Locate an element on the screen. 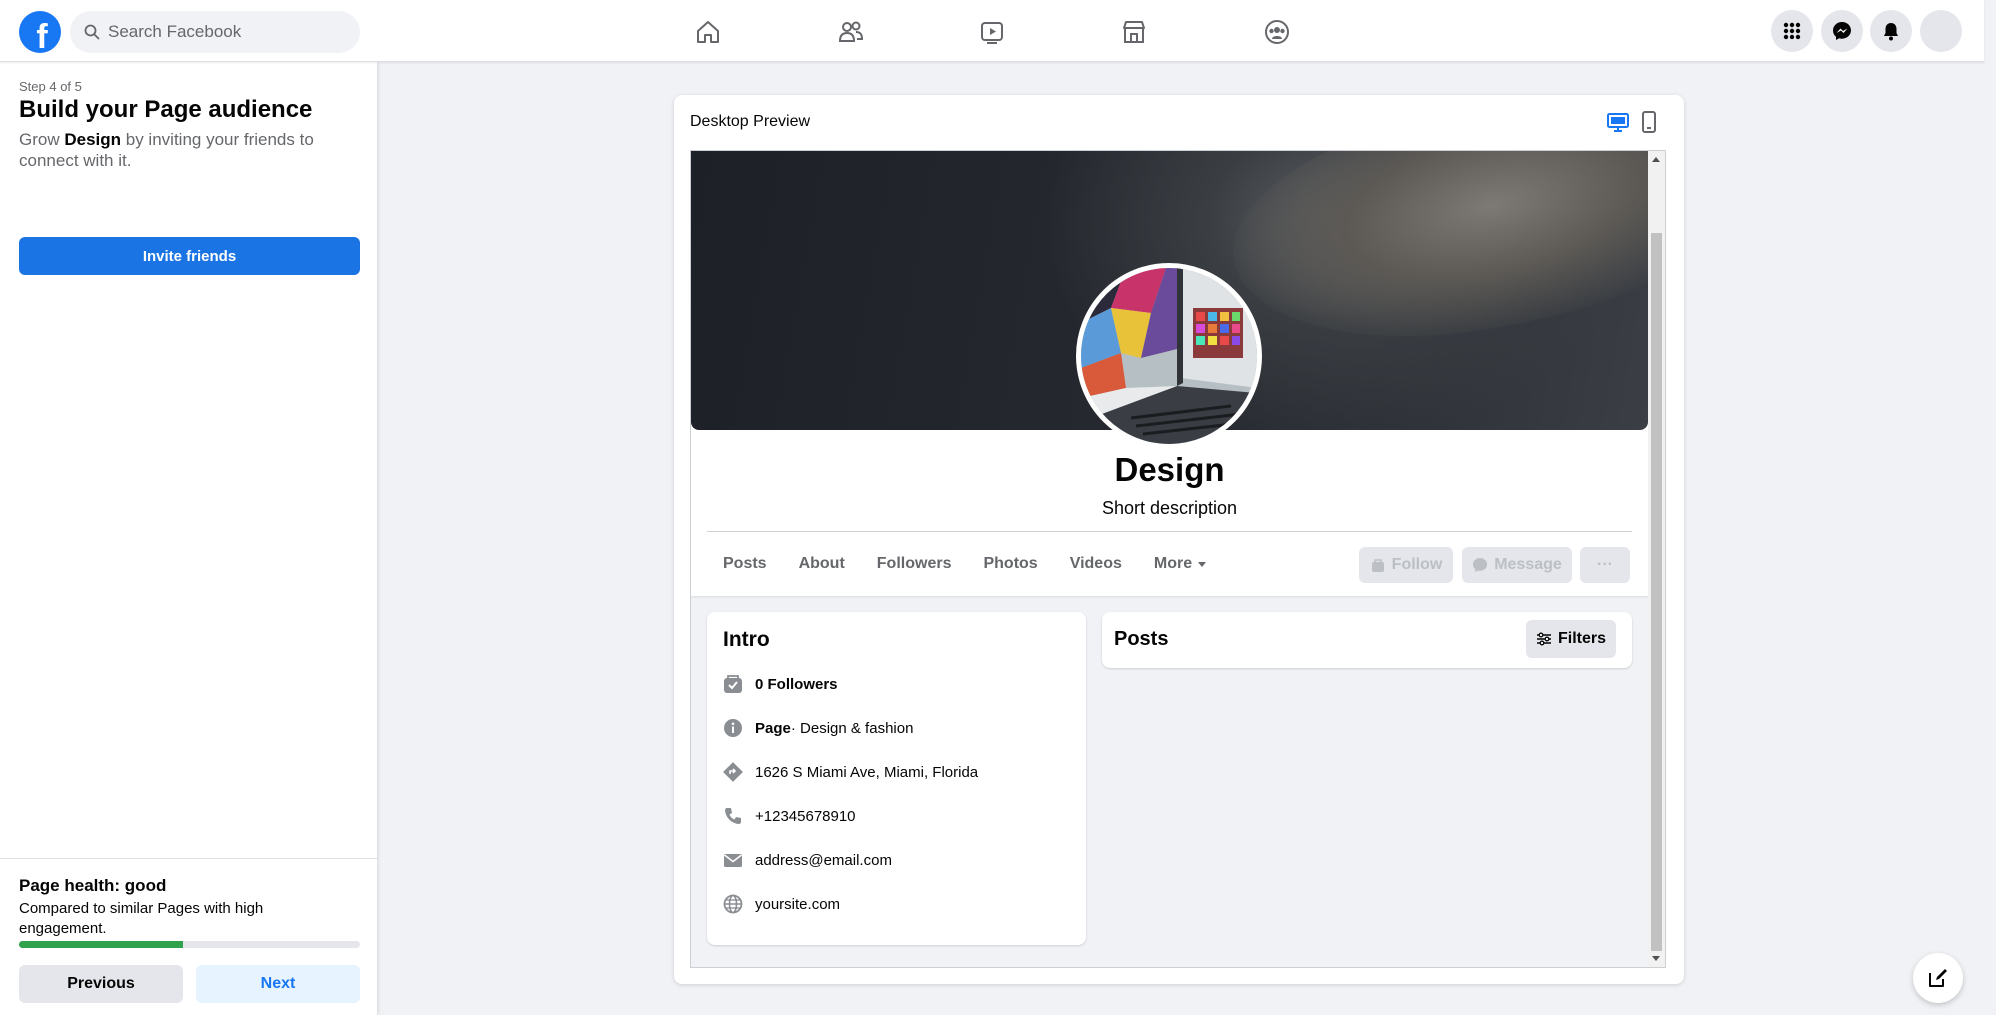  friends-icon is located at coordinates (851, 32).